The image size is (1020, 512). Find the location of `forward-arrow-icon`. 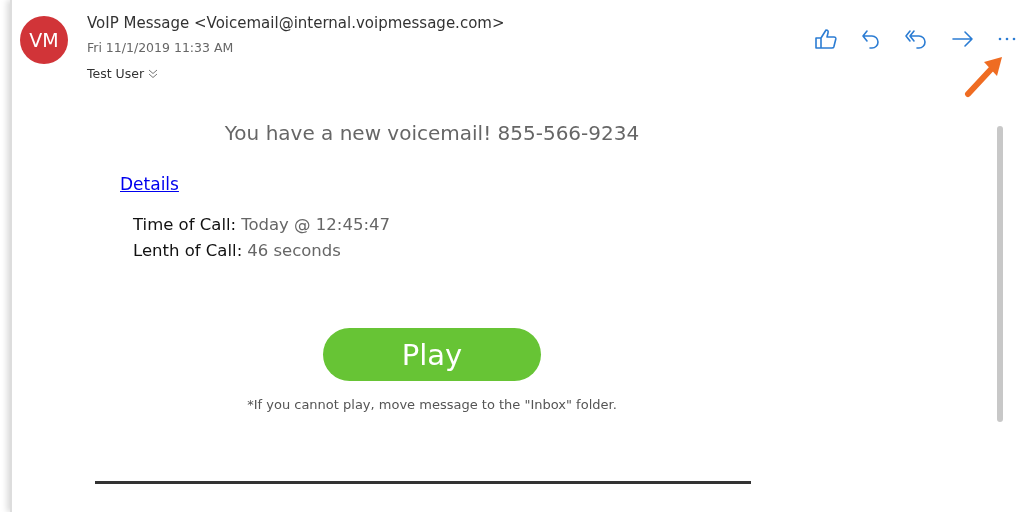

forward-arrow-icon is located at coordinates (963, 39).